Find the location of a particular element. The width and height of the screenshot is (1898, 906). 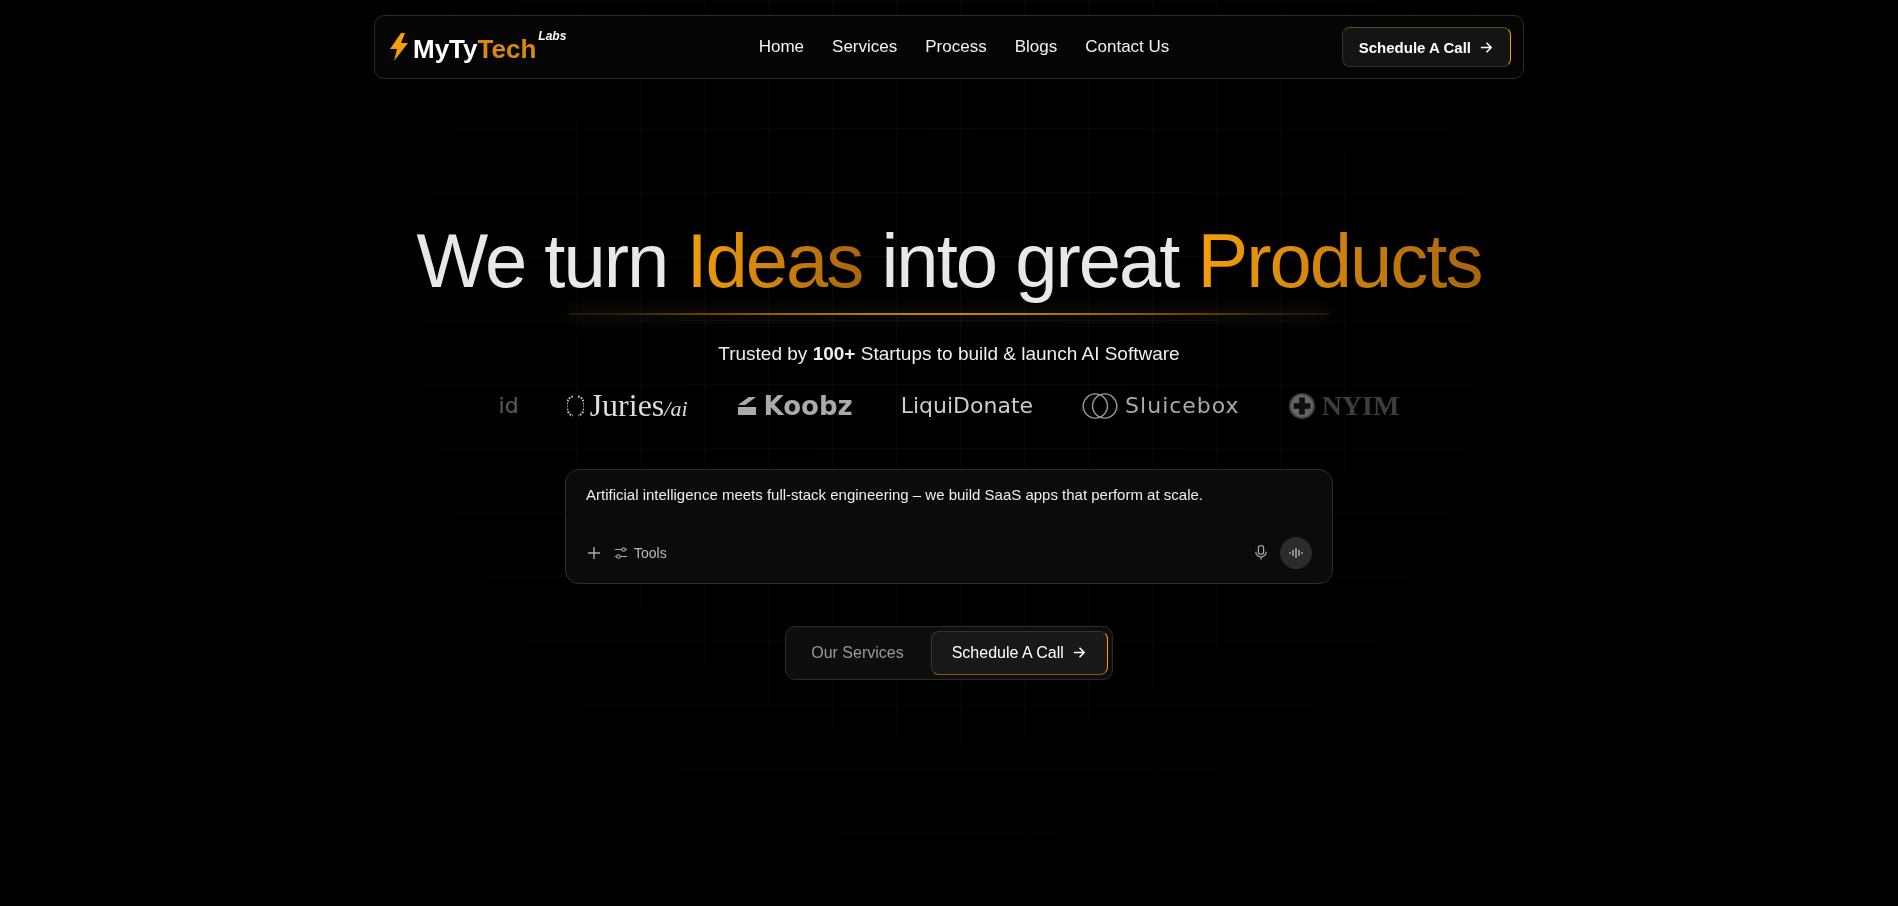

lightning-icon is located at coordinates (399, 47).